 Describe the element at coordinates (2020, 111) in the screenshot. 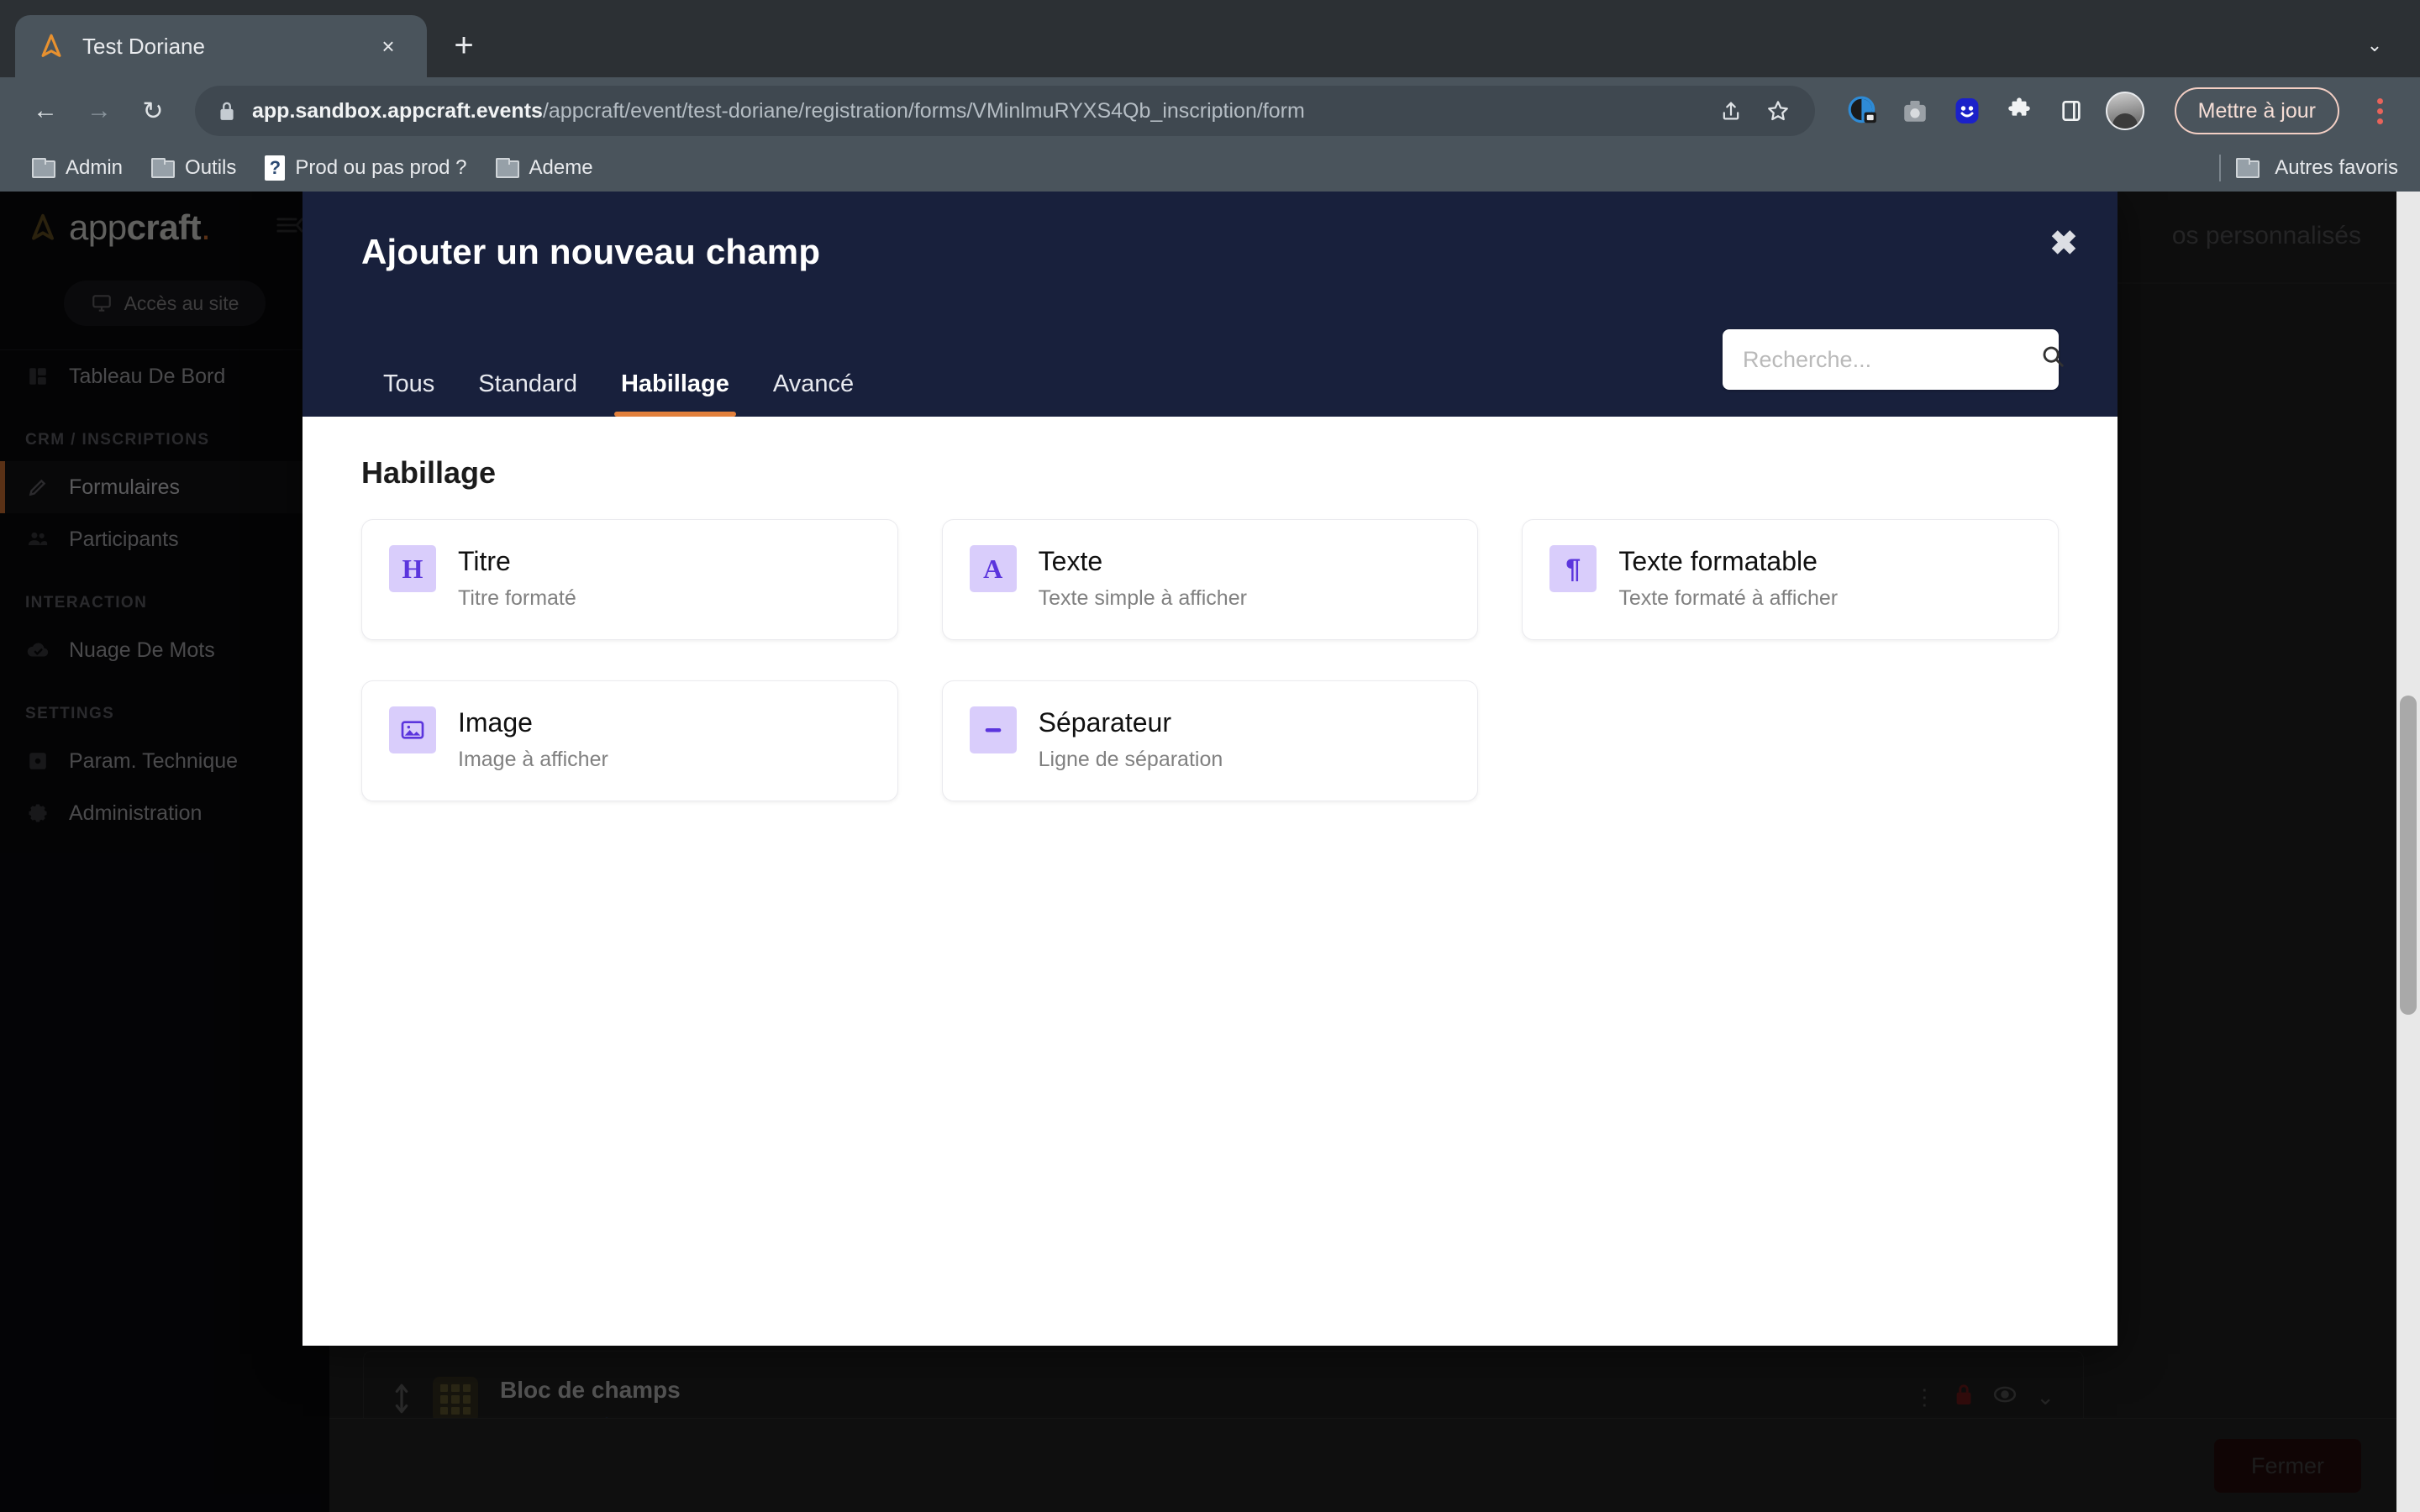

I see `puzzle-icon` at that location.